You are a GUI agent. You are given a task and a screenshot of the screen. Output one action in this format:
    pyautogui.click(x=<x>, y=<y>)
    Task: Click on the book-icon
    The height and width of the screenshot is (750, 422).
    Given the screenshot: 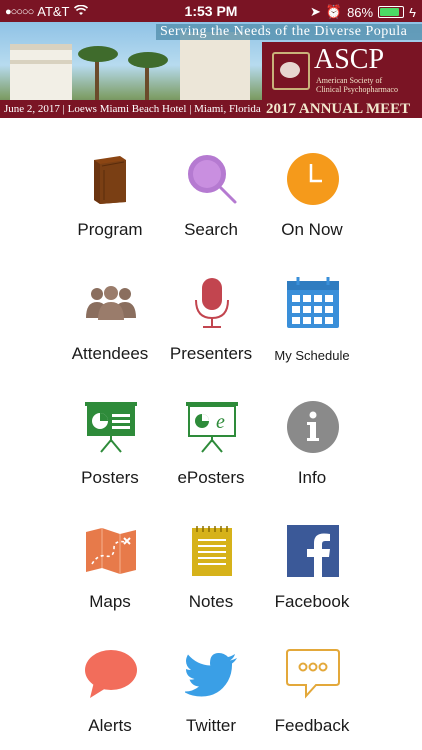 What is the action you would take?
    pyautogui.click(x=110, y=180)
    